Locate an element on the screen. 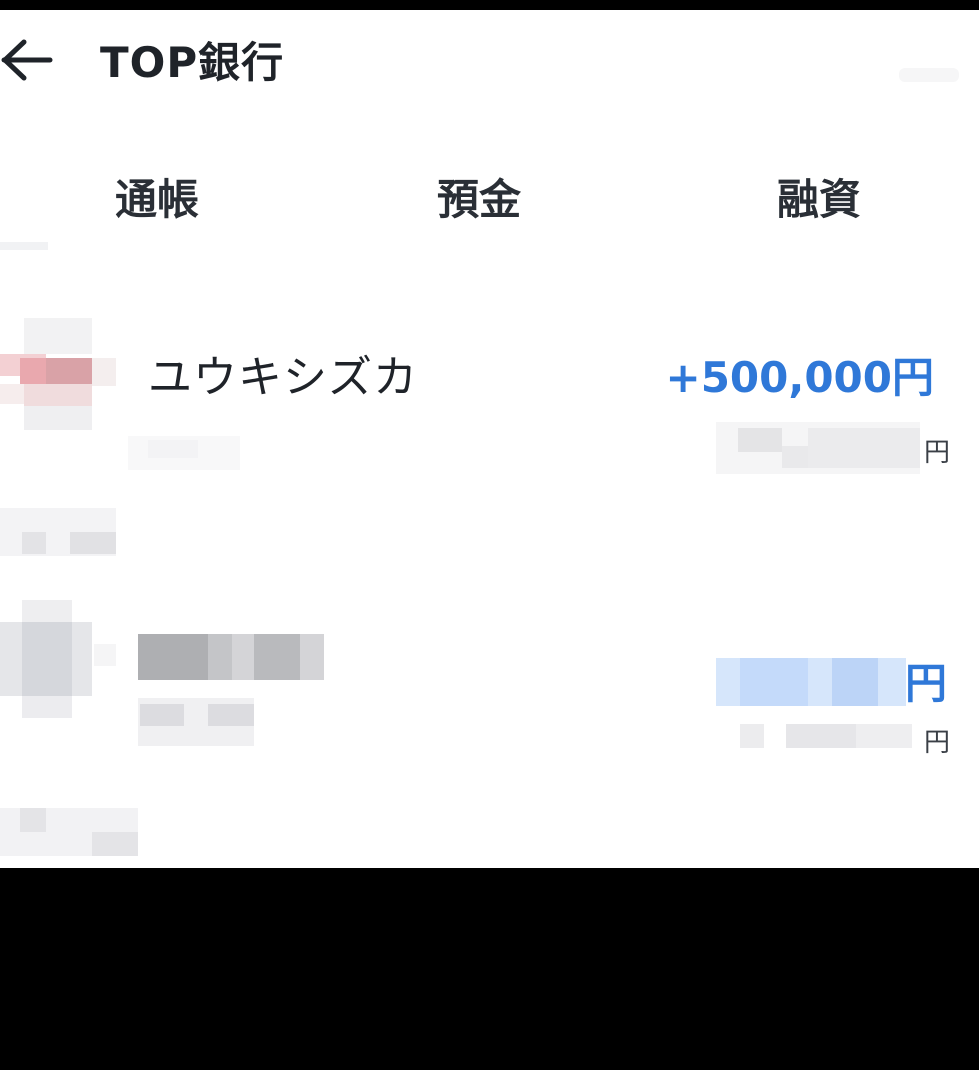 Image resolution: width=979 pixels, height=1070 pixels. tab-deposit: 預金 is located at coordinates (479, 200).